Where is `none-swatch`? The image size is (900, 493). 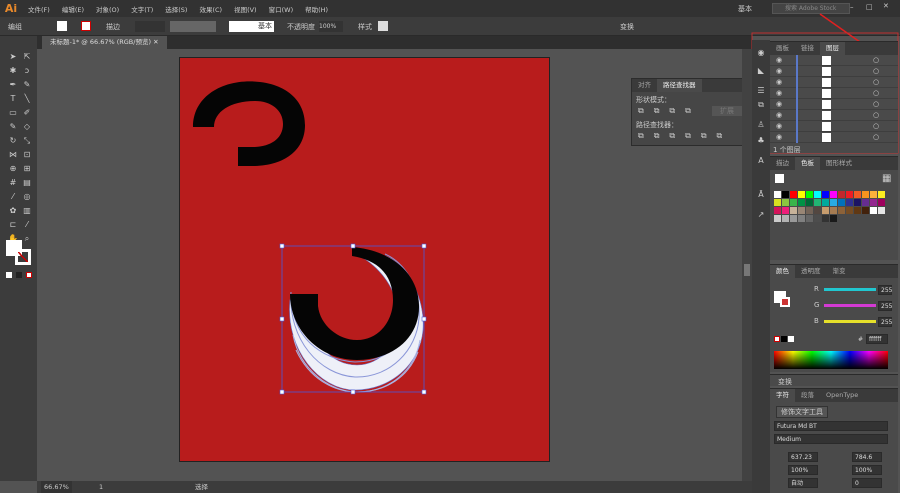 none-swatch is located at coordinates (777, 339).